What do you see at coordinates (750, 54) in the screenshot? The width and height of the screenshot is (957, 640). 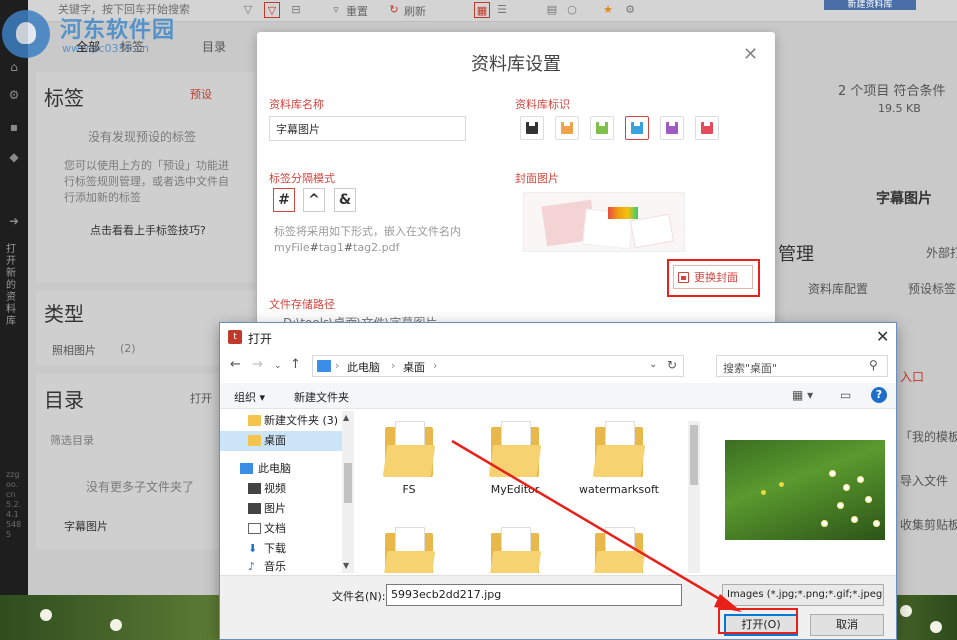 I see `close-icon: ✕` at bounding box center [750, 54].